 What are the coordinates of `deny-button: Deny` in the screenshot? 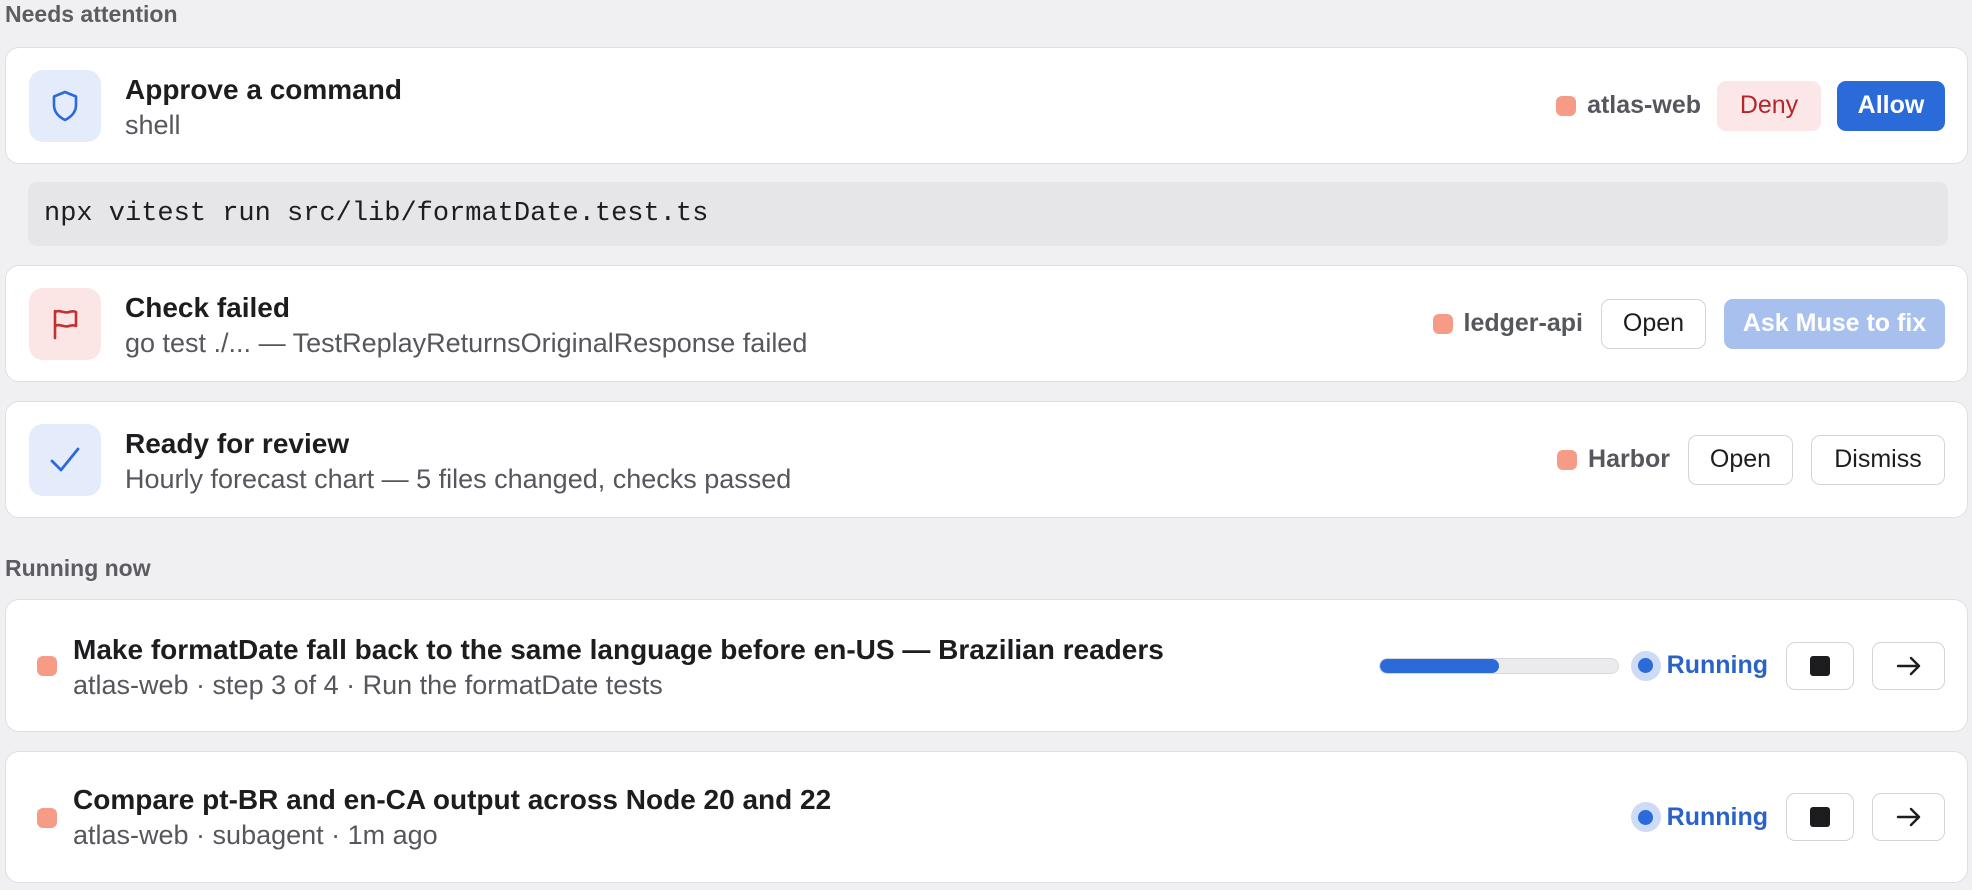 It's located at (1769, 105).